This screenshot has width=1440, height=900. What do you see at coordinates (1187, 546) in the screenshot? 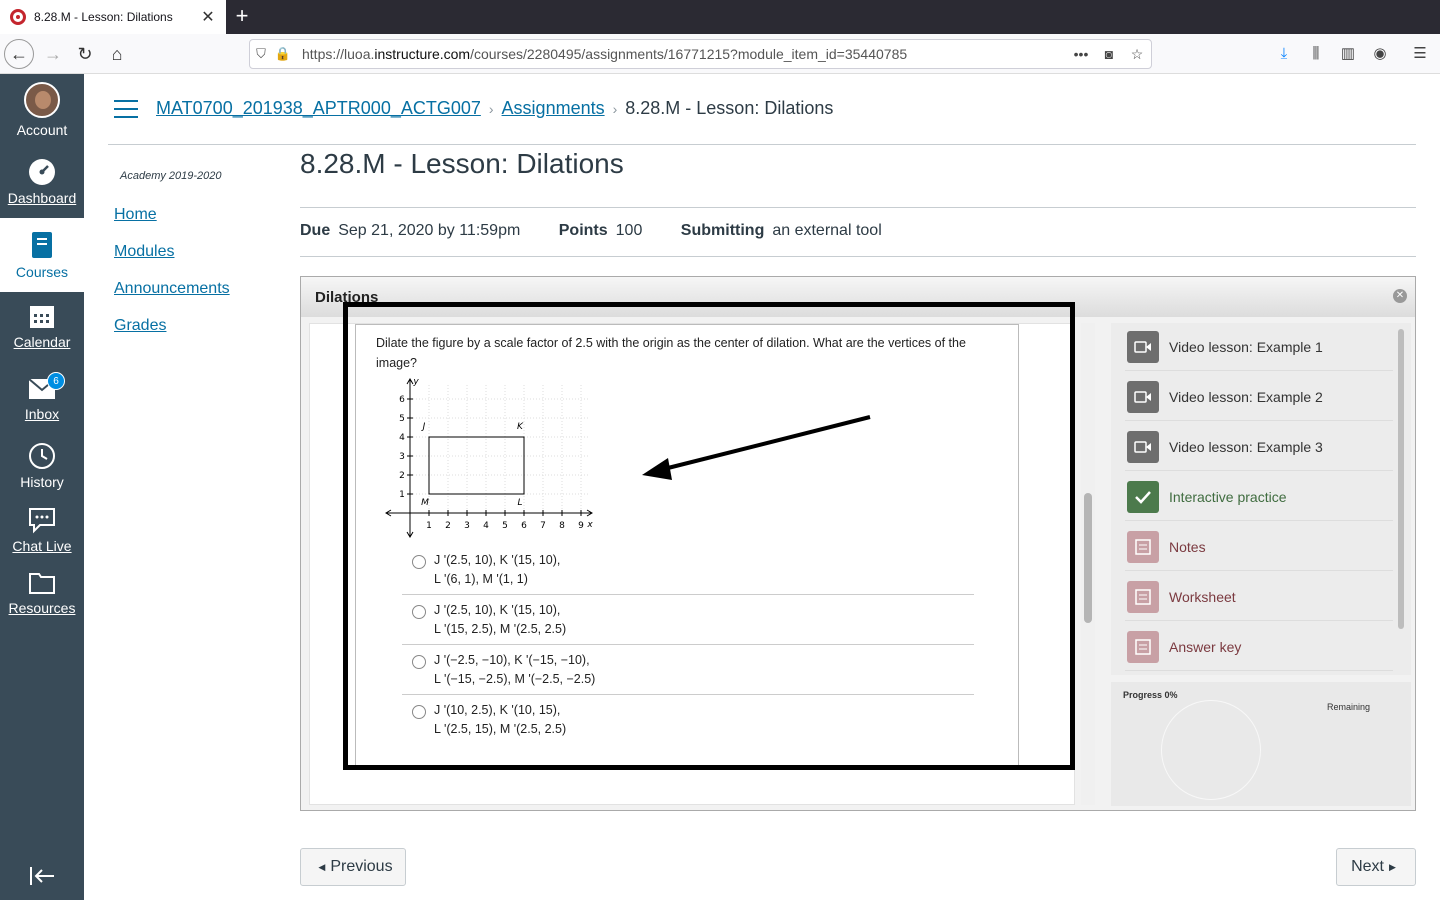
I see `resource-label: Notes` at bounding box center [1187, 546].